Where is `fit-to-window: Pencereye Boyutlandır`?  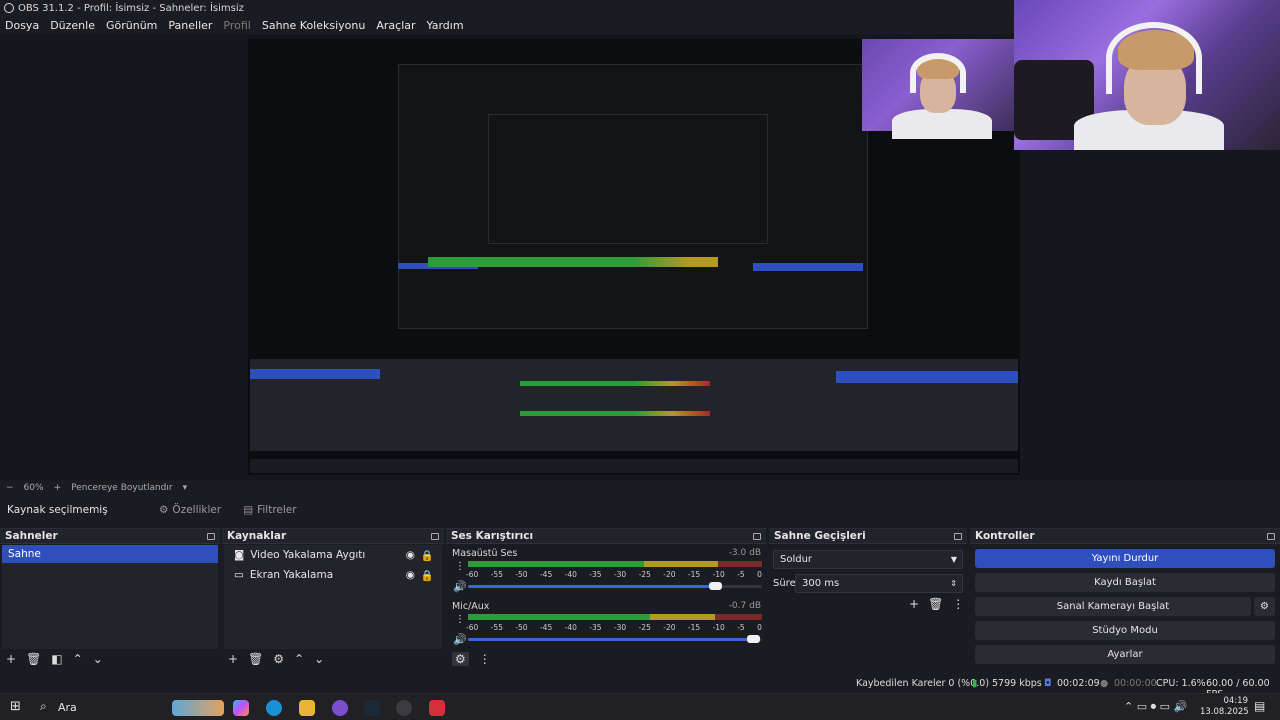
fit-to-window: Pencereye Boyutlandır is located at coordinates (121, 488).